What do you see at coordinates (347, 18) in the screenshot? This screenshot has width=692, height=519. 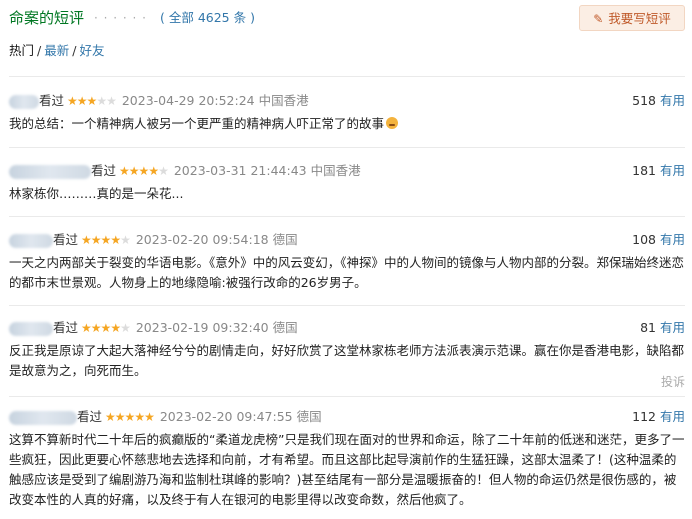 I see `comments-header: 命案的短评 · · · · · · ( 全部 4625 条 ) ✎ 我要写短评` at bounding box center [347, 18].